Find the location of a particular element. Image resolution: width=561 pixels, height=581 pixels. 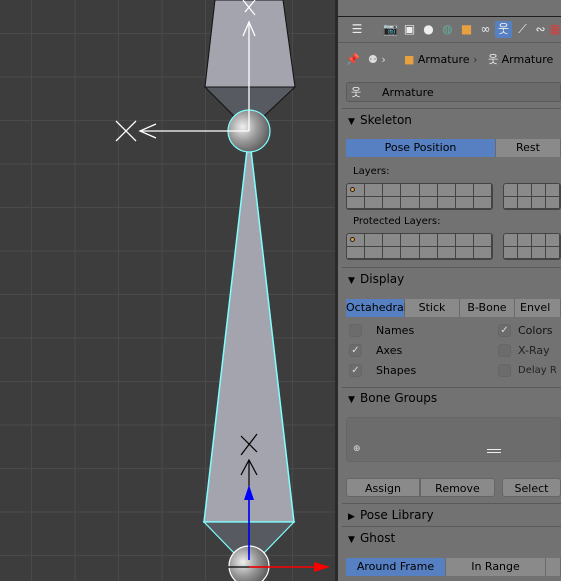

armature-data-tab-icon: 웃 is located at coordinates (503, 29).